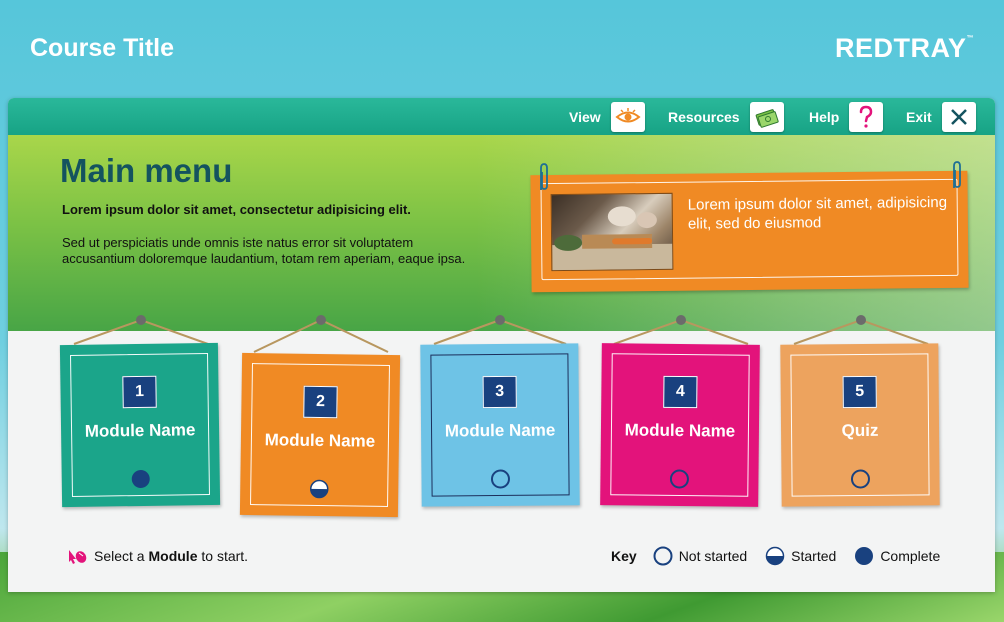  Describe the element at coordinates (700, 556) in the screenshot. I see `key-not-started: Not started` at that location.